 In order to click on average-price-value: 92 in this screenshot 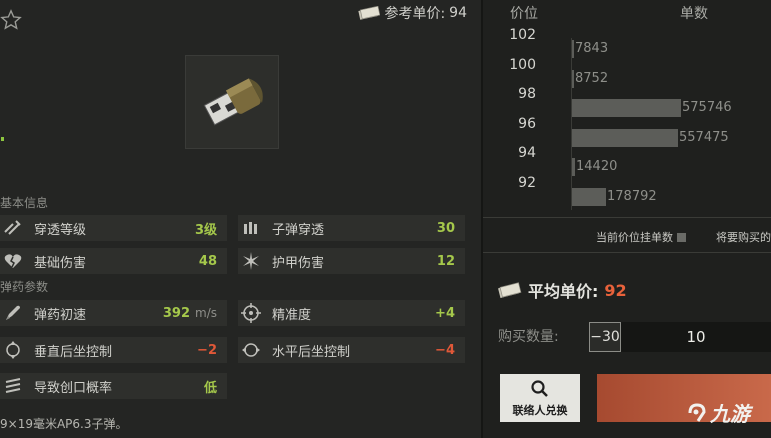, I will do `click(615, 290)`.